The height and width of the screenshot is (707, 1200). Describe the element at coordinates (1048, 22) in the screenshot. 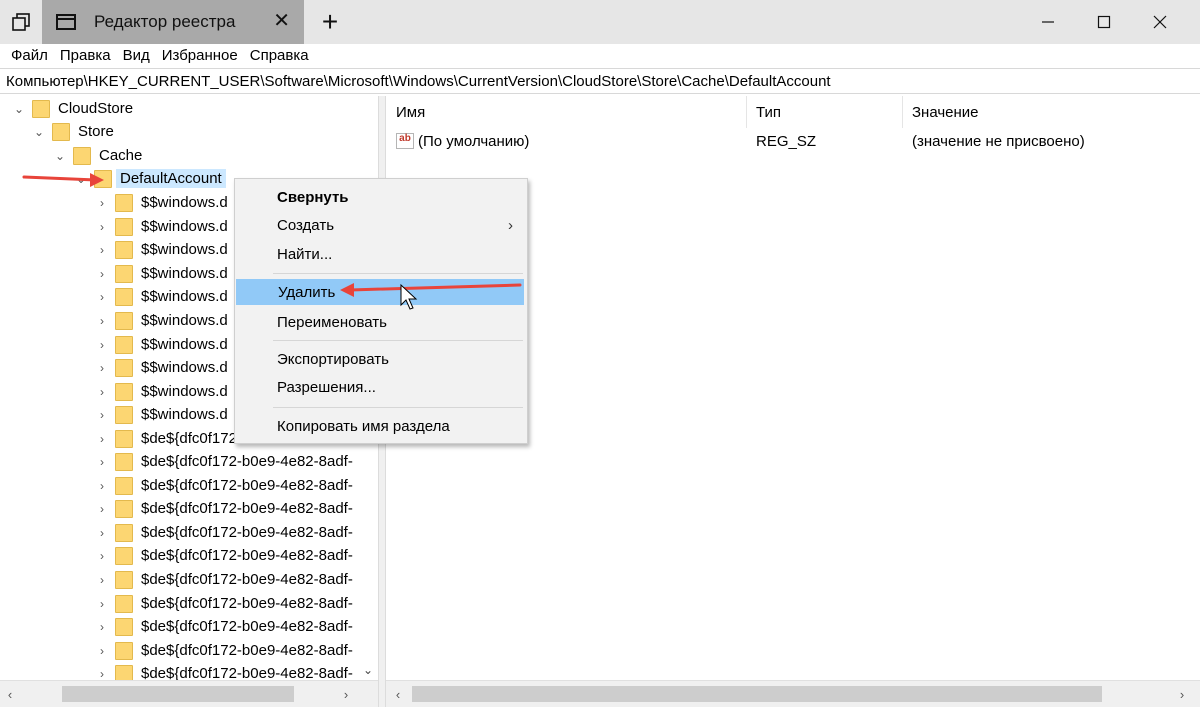

I see `minimize-button` at that location.